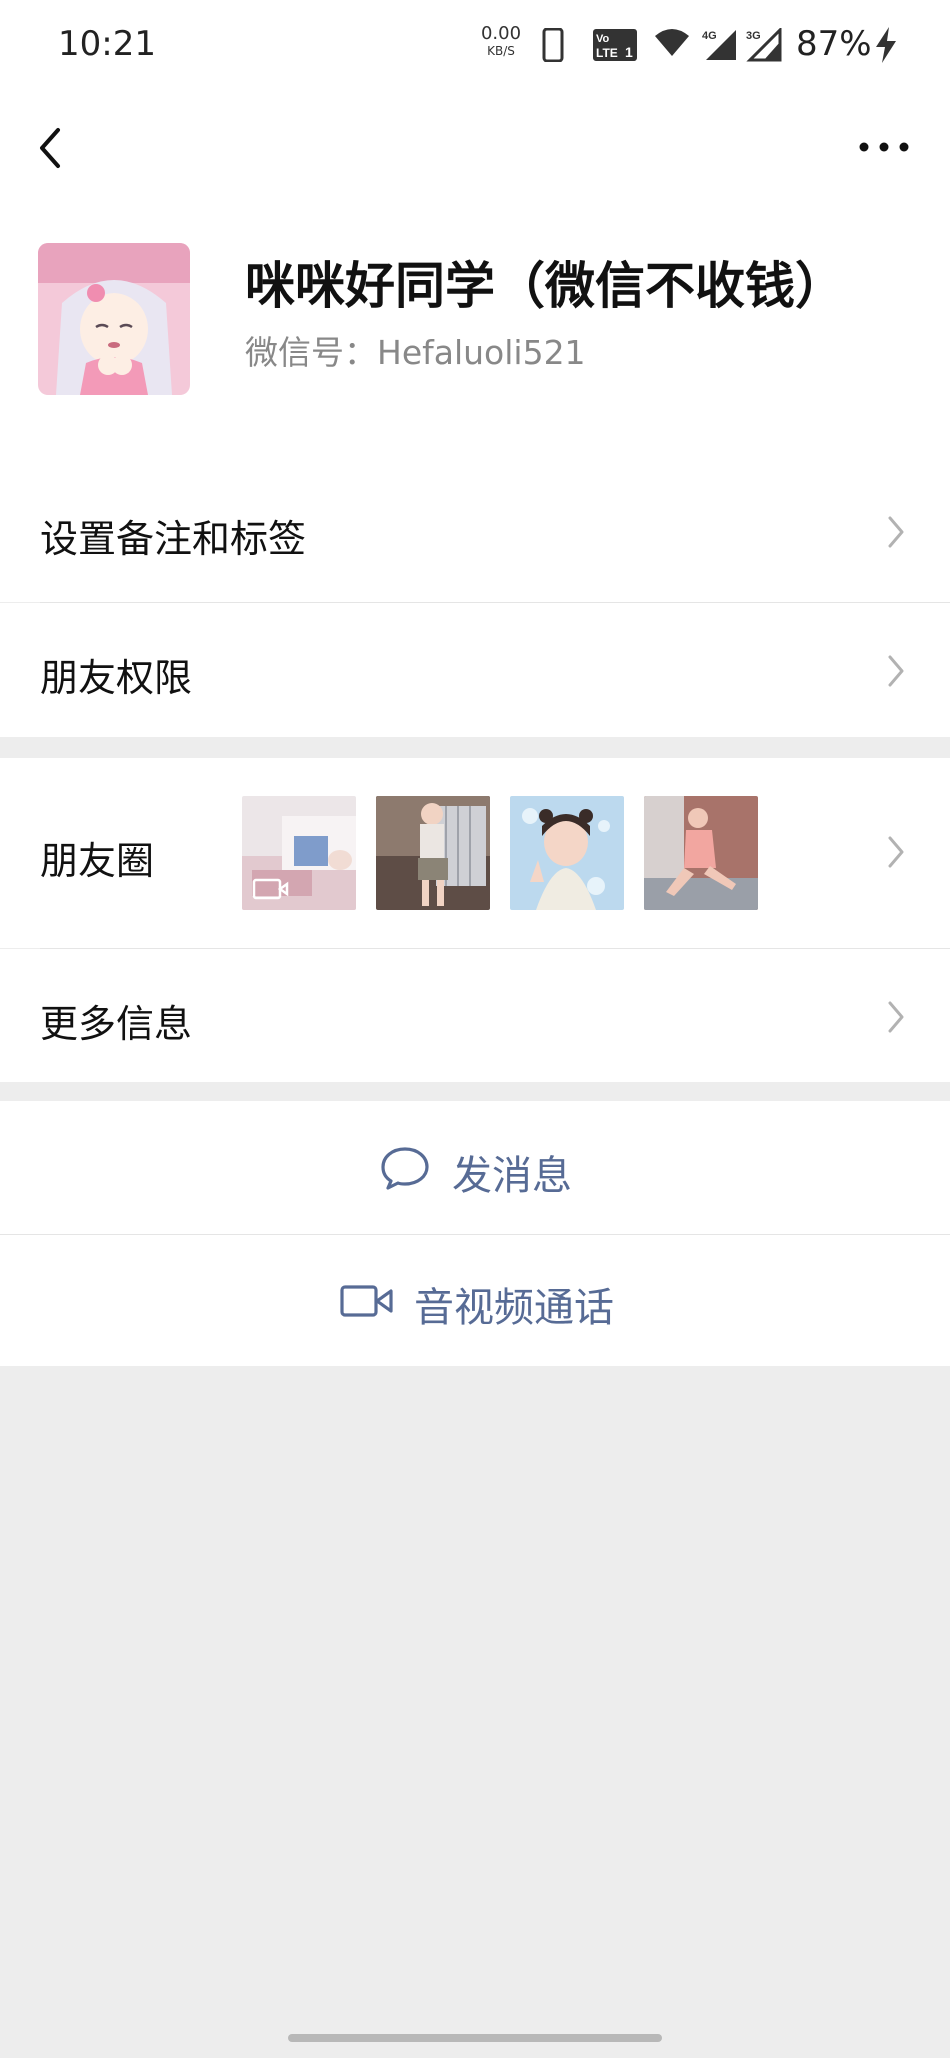 This screenshot has height=2058, width=950. I want to click on contact-avatar, so click(114, 319).